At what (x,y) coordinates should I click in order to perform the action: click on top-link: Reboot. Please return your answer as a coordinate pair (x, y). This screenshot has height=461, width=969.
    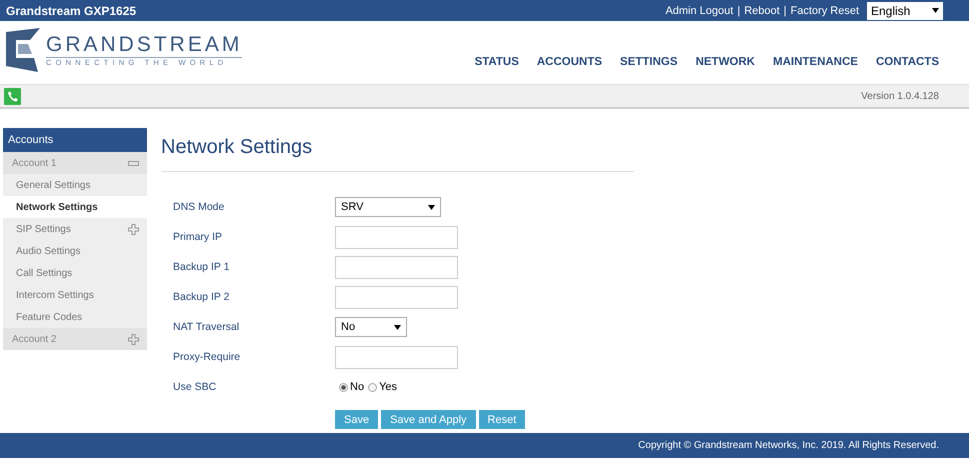
    Looking at the image, I should click on (762, 10).